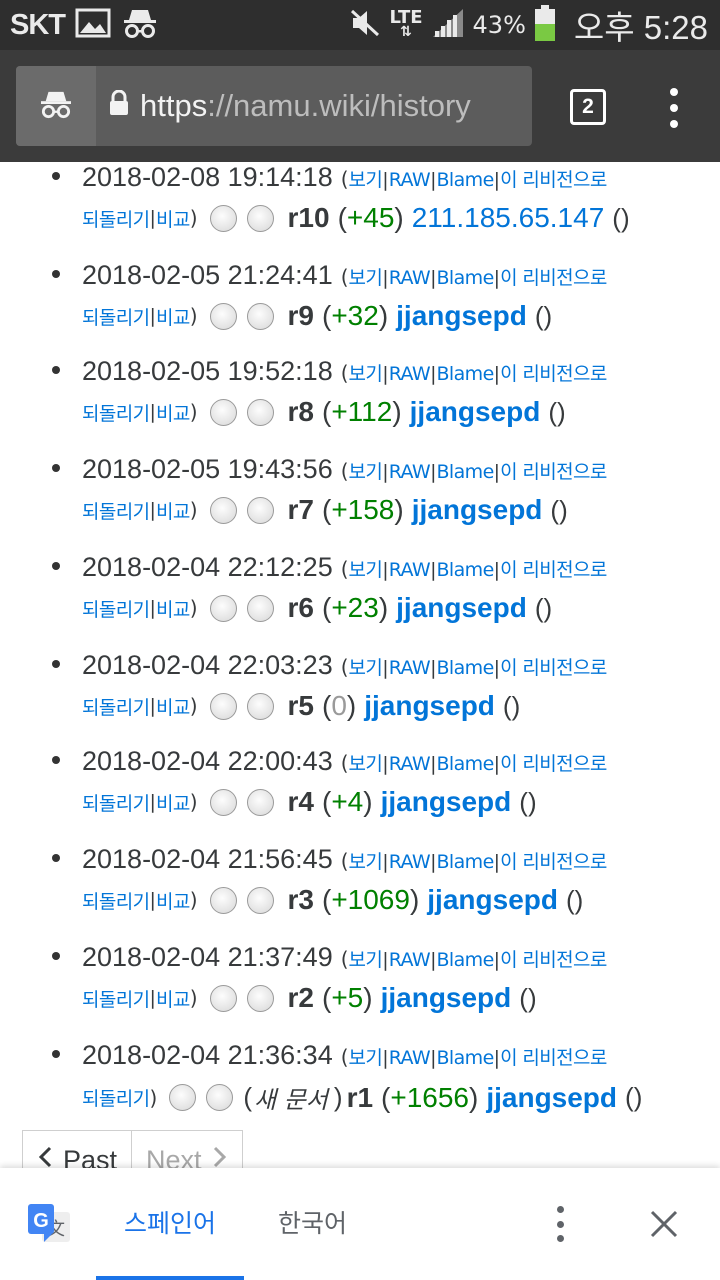 This screenshot has height=1280, width=720. What do you see at coordinates (312, 1222) in the screenshot?
I see `target-language-tab: 한국어` at bounding box center [312, 1222].